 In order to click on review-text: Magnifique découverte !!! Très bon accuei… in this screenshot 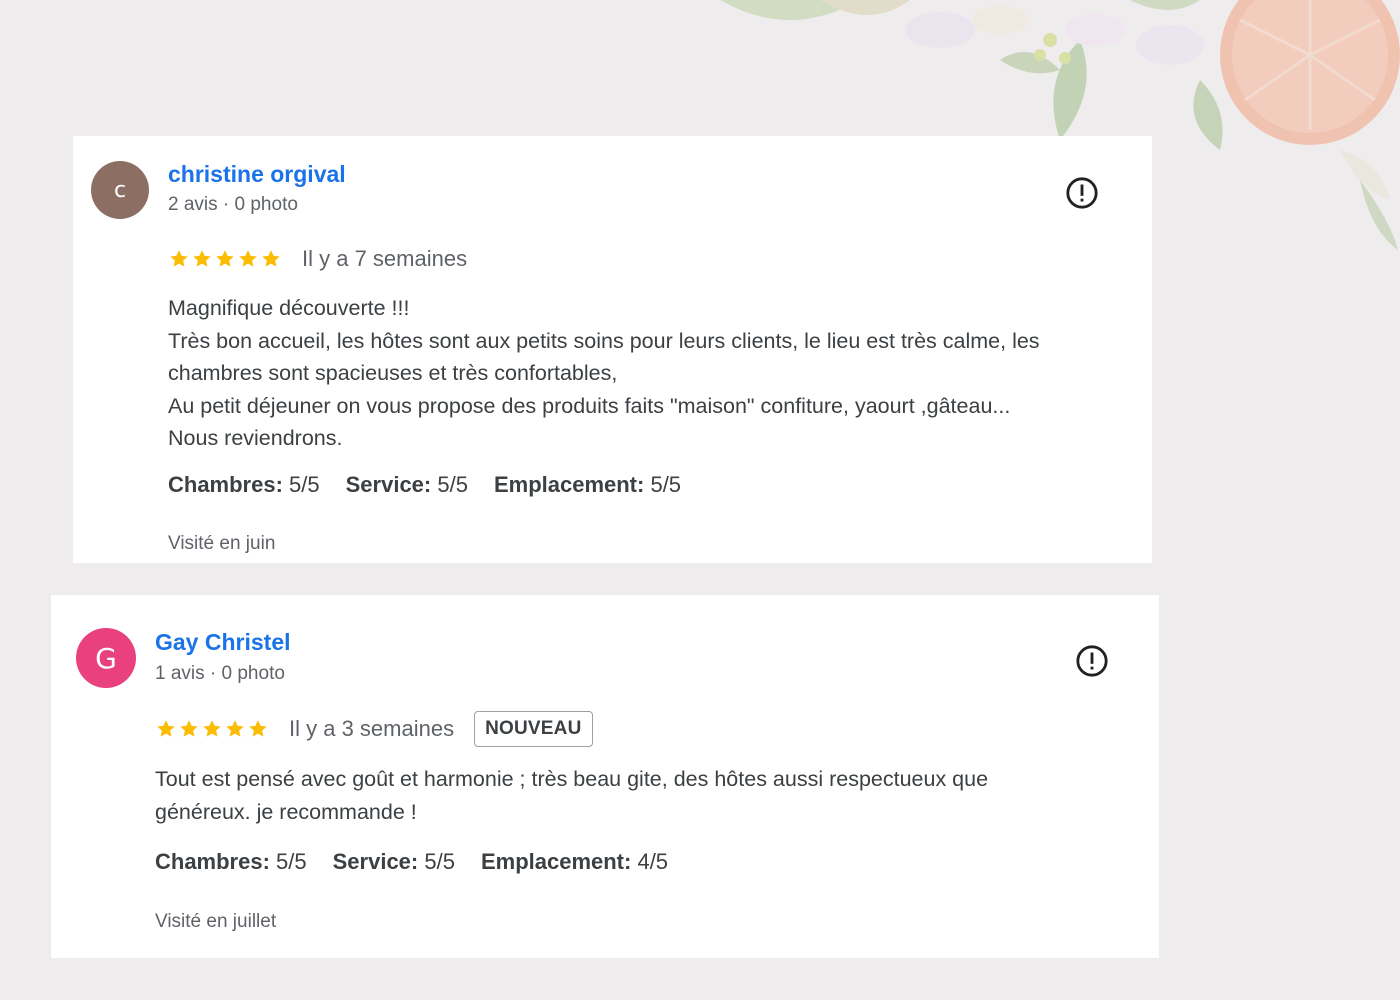, I will do `click(604, 373)`.